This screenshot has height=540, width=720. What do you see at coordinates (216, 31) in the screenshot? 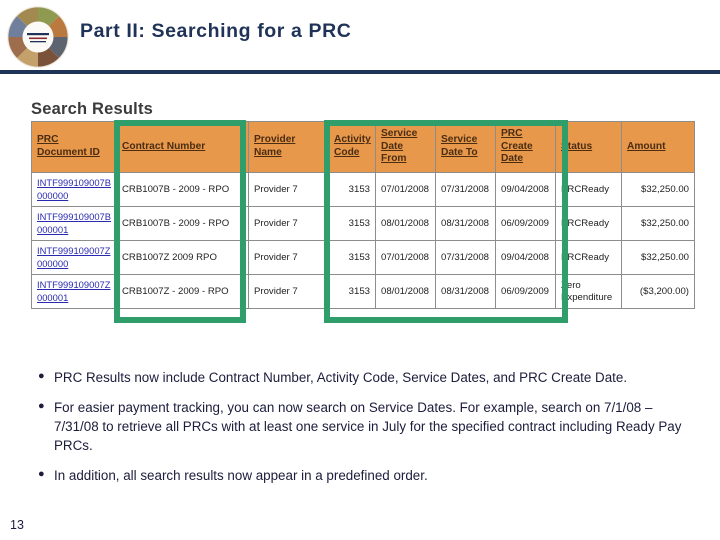
I see `page-title: Part II: Searching for a PRC` at bounding box center [216, 31].